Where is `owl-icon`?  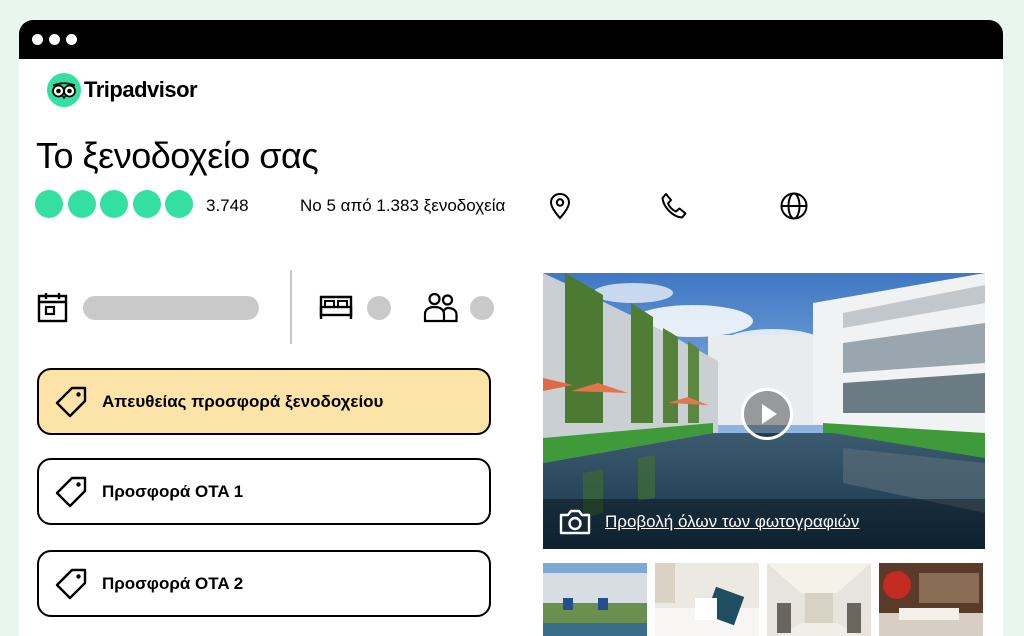 owl-icon is located at coordinates (64, 90).